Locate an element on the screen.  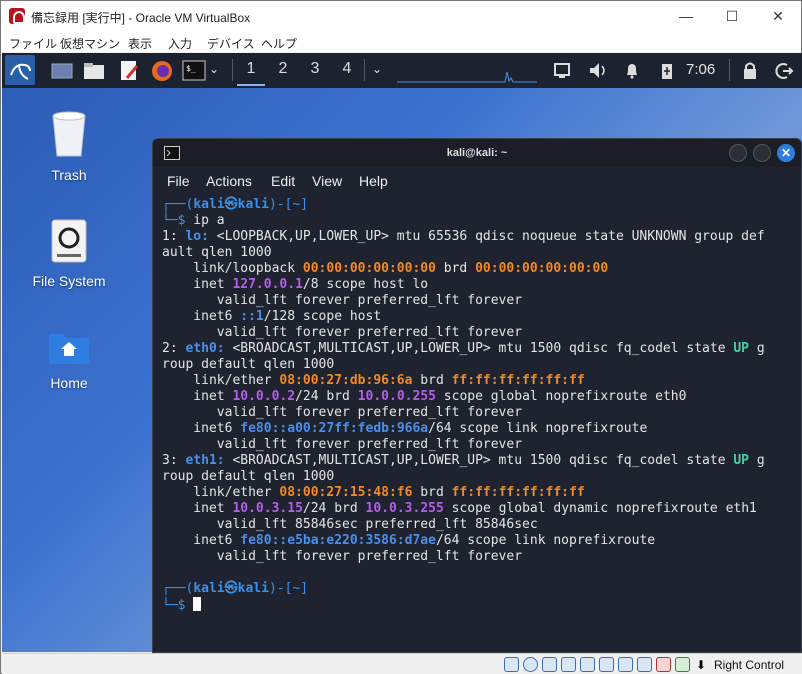
menu-help: ヘルプ is located at coordinates (279, 43).